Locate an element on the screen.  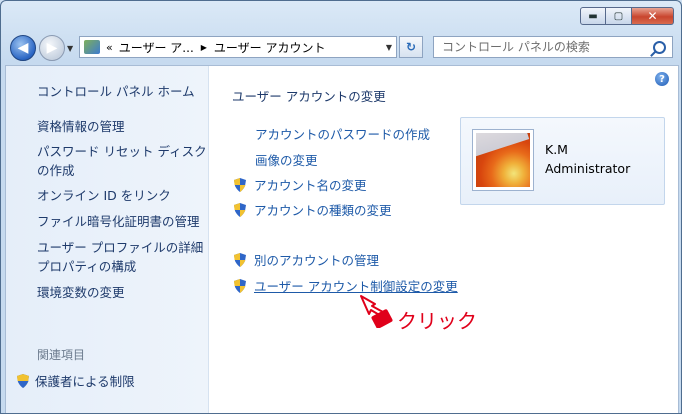
control-panel-icon is located at coordinates (92, 47).